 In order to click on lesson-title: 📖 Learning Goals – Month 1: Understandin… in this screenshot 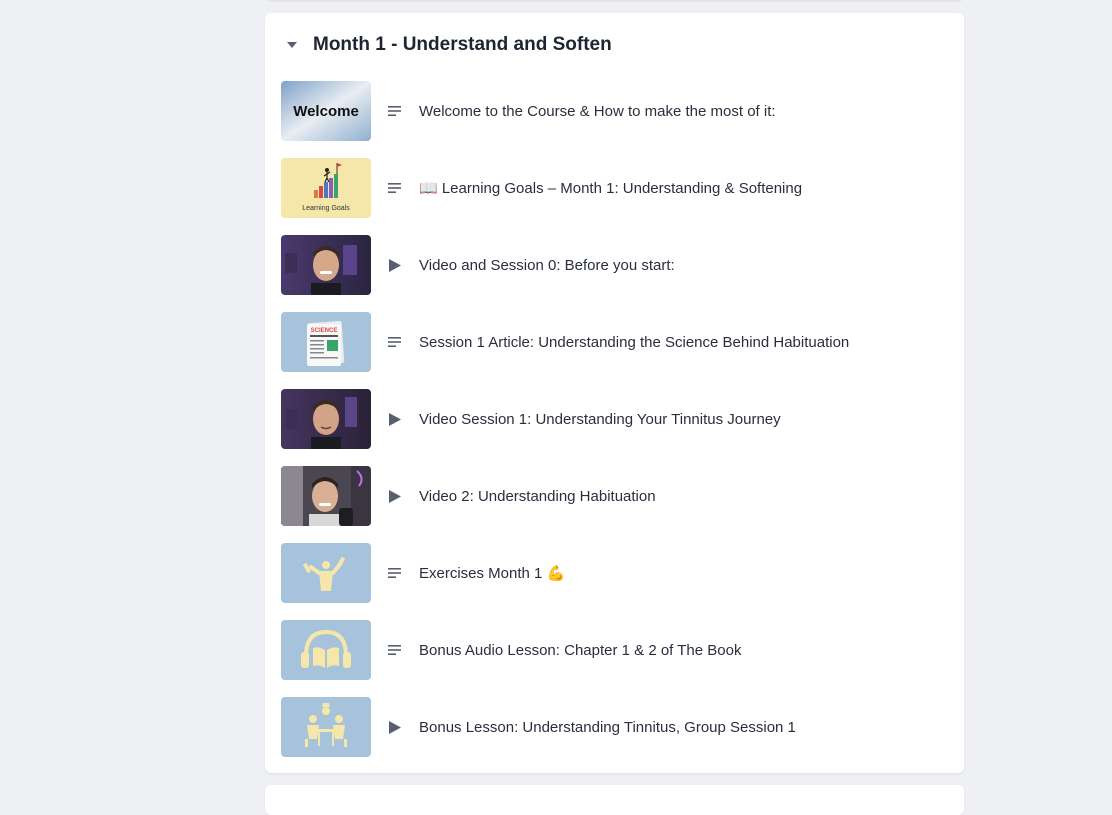, I will do `click(611, 188)`.